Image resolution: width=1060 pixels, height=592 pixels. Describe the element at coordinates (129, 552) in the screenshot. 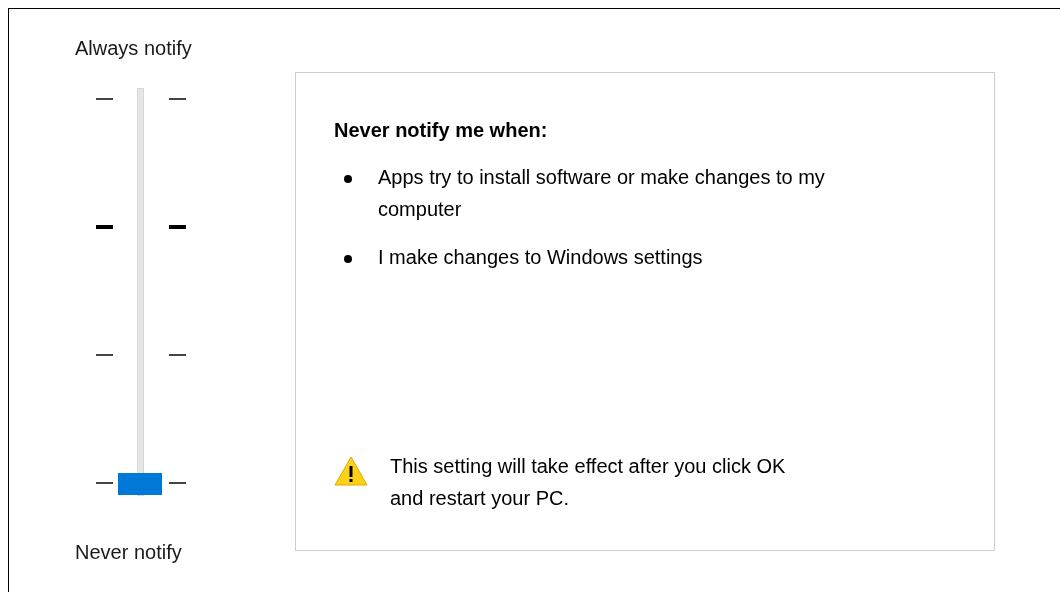

I see `slider-label: Never notify` at that location.